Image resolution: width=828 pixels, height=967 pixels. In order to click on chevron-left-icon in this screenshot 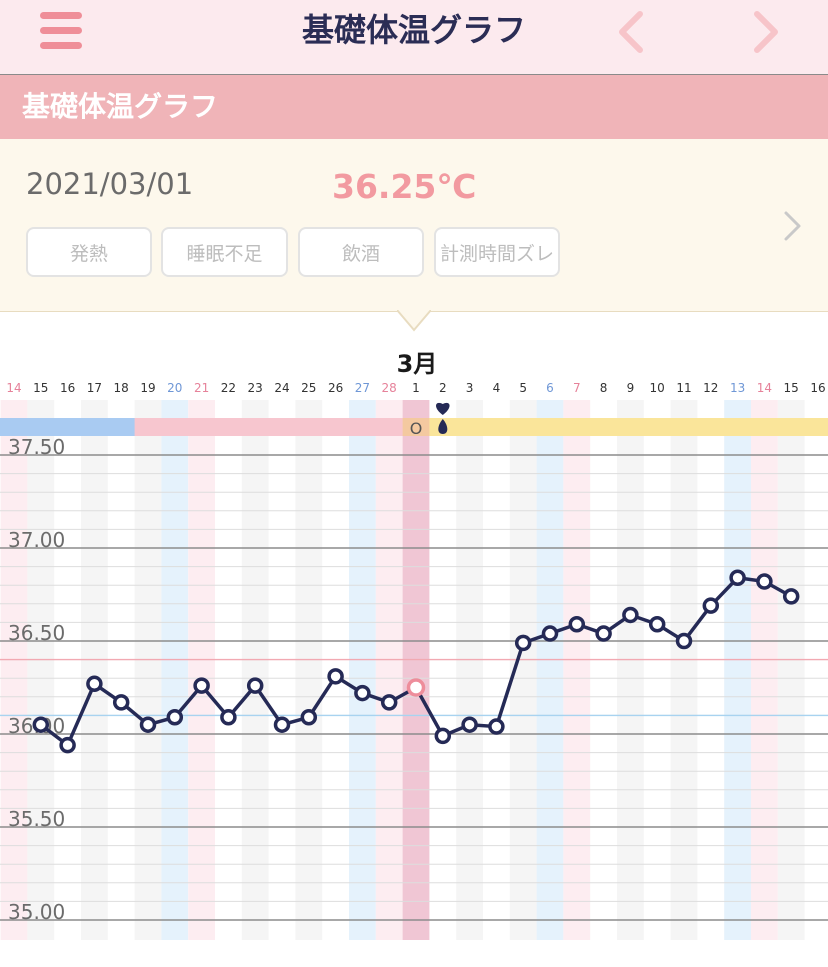, I will do `click(632, 32)`.